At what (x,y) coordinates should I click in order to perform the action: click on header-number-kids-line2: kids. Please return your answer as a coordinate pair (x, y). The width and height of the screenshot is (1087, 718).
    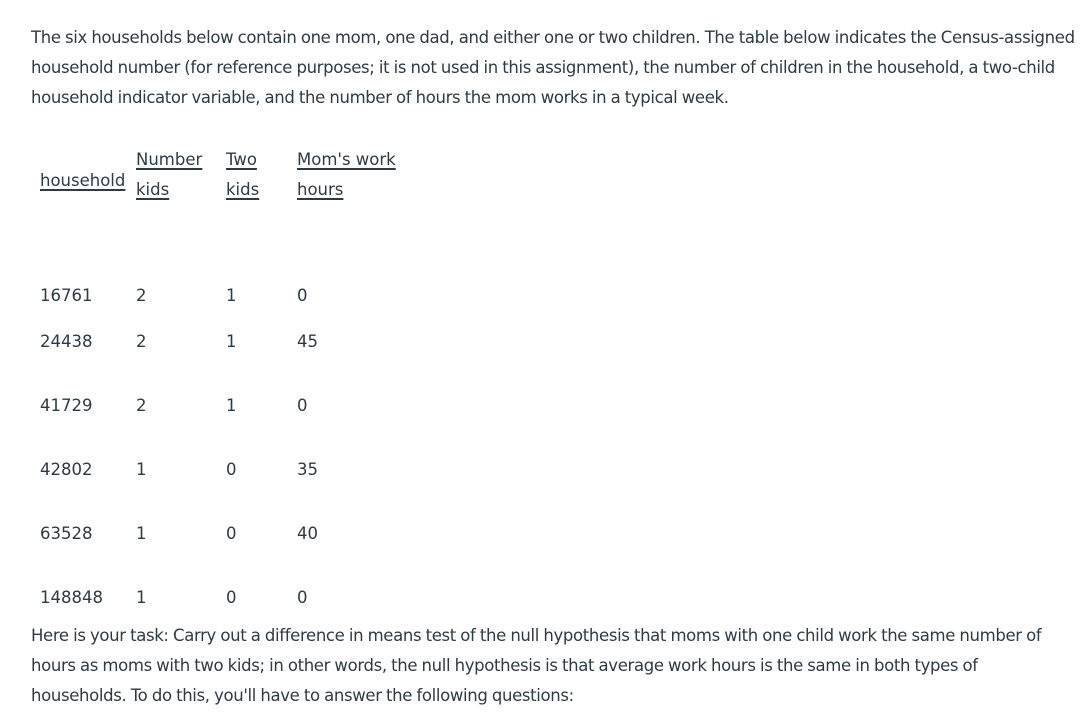
    Looking at the image, I should click on (153, 189).